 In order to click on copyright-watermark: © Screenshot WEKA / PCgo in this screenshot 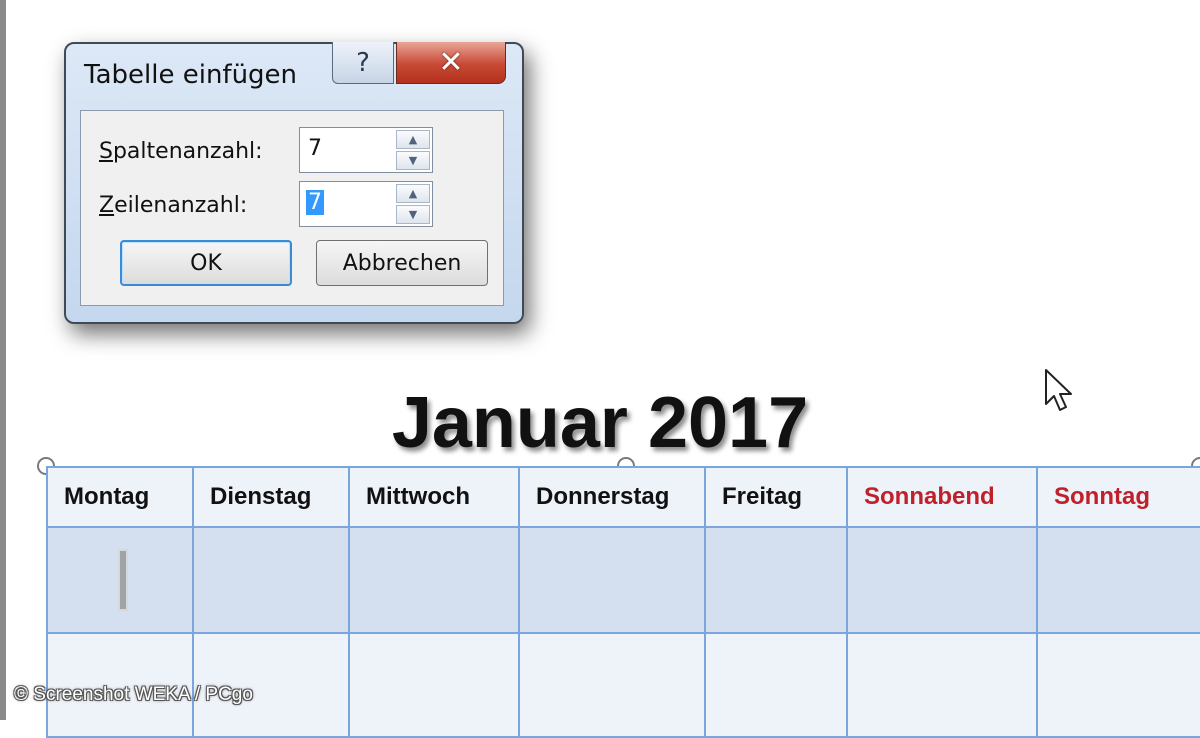, I will do `click(133, 694)`.